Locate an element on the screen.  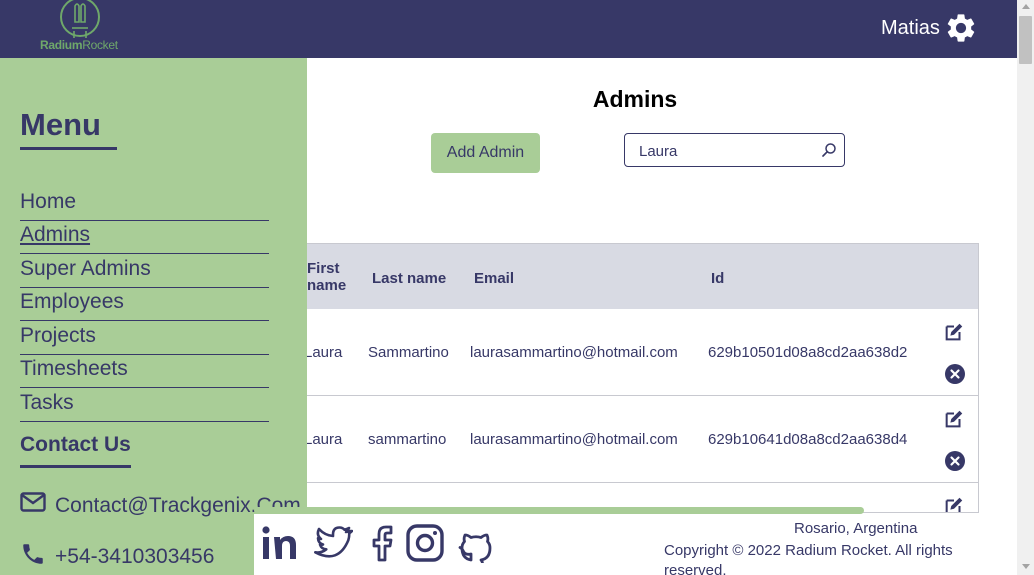
contact-title: Contact Us is located at coordinates (75, 444).